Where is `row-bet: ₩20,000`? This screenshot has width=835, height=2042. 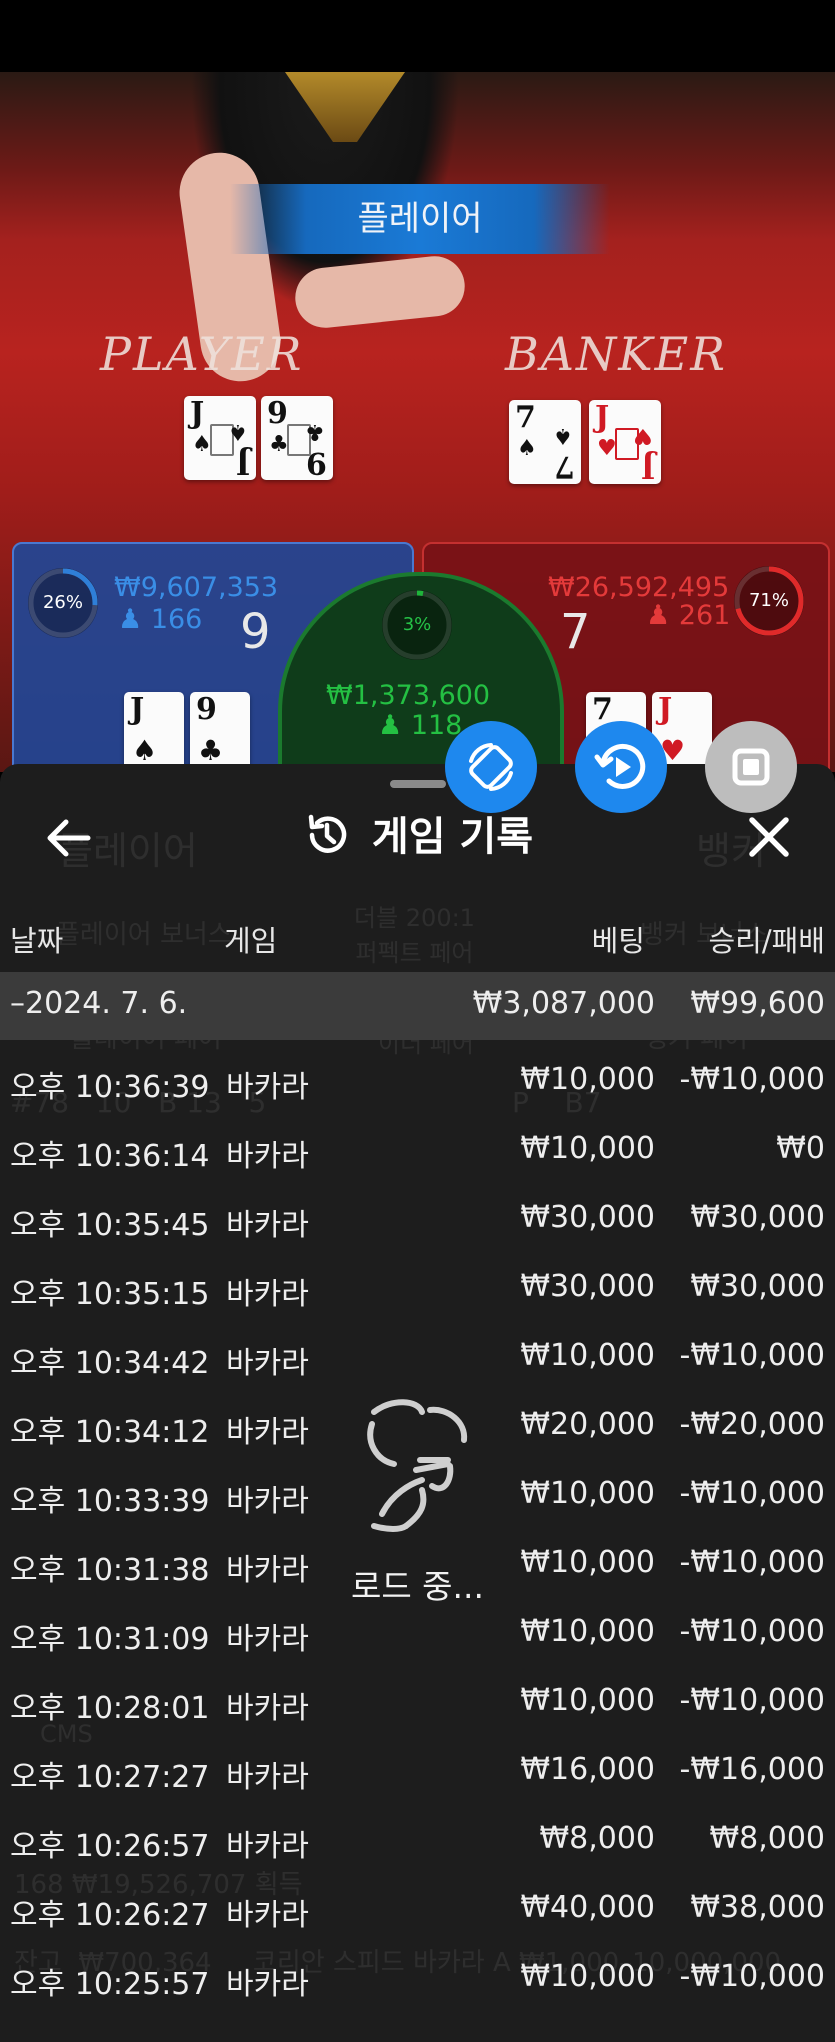
row-bet: ₩20,000 is located at coordinates (587, 1424).